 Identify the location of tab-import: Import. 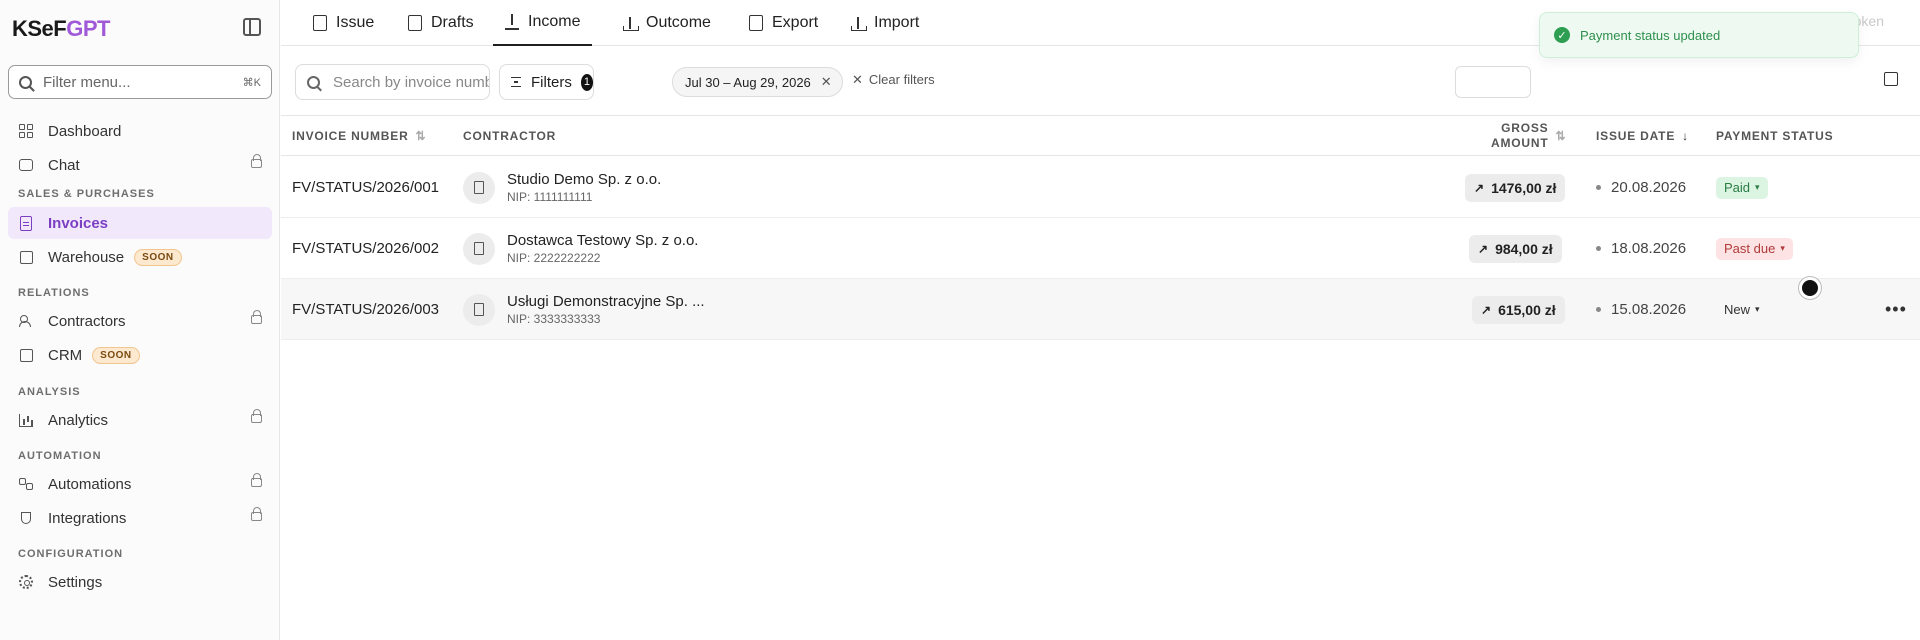
(885, 23).